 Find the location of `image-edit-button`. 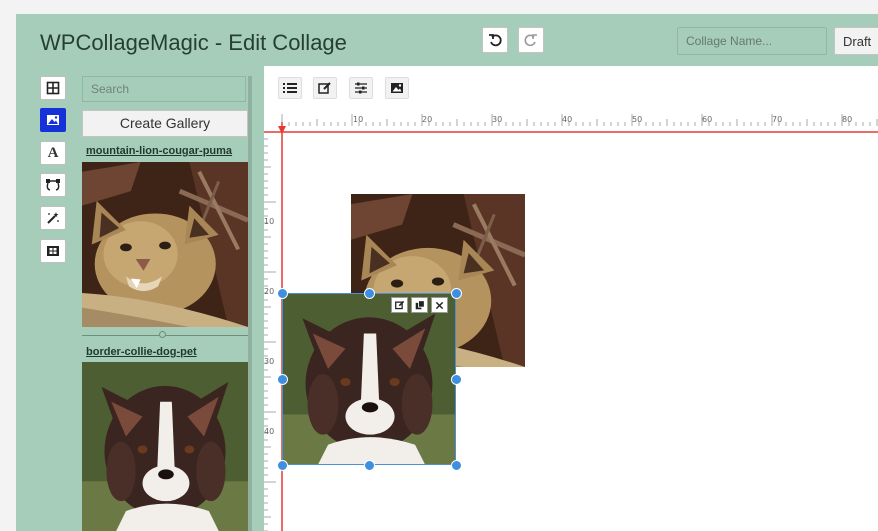

image-edit-button is located at coordinates (399, 305).